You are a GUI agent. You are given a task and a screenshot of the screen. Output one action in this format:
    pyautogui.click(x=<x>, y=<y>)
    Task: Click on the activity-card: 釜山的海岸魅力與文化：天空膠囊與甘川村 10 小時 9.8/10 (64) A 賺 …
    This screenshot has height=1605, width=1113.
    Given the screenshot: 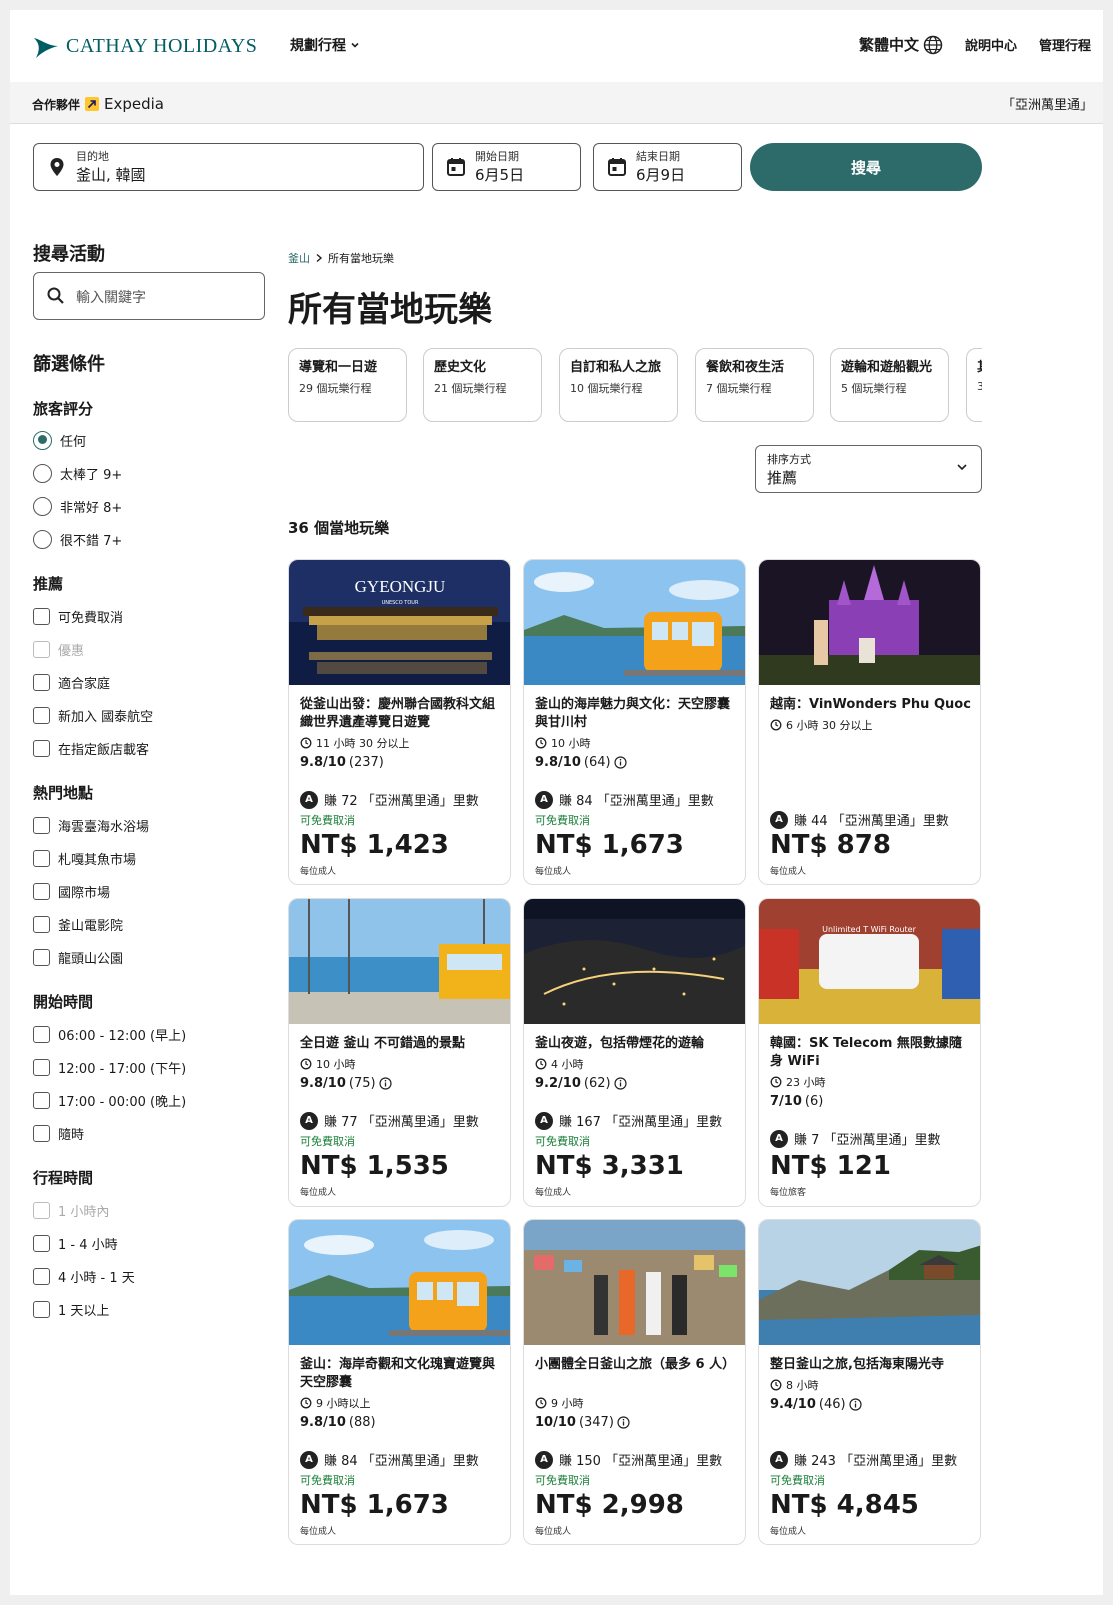 What is the action you would take?
    pyautogui.click(x=634, y=722)
    